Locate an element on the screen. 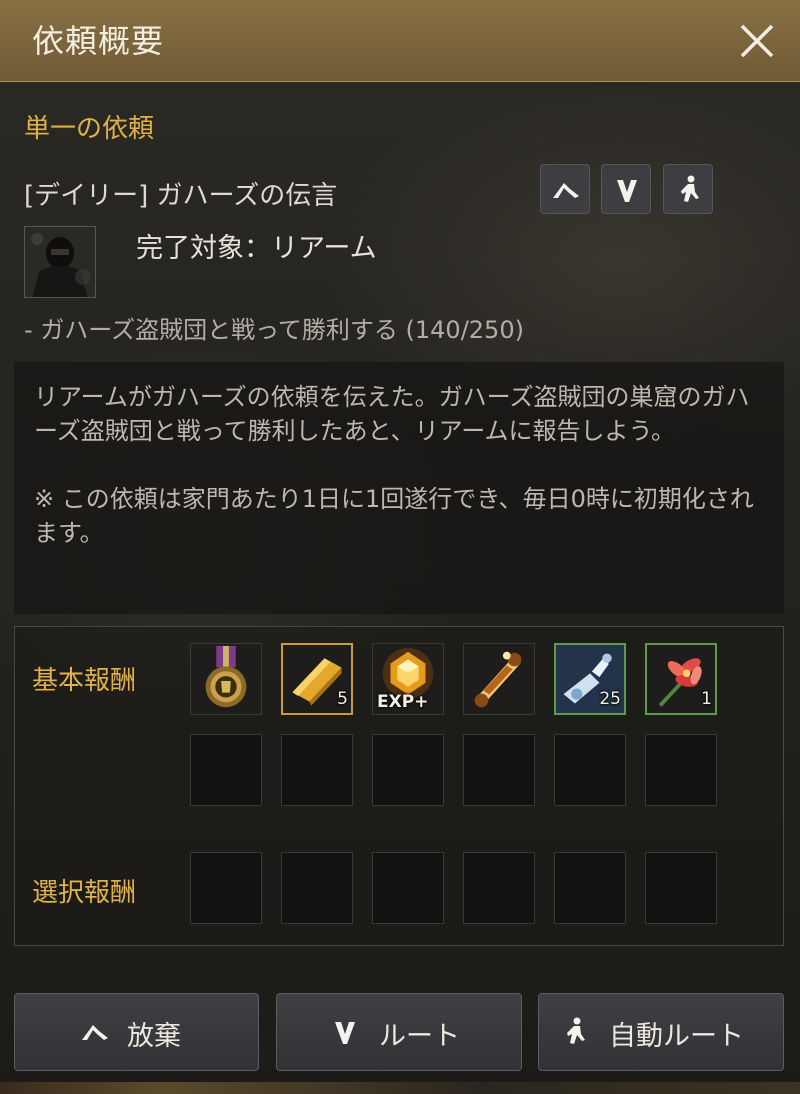 The image size is (800, 1094). auto-route-bottom-button: 自動ルート is located at coordinates (661, 1032).